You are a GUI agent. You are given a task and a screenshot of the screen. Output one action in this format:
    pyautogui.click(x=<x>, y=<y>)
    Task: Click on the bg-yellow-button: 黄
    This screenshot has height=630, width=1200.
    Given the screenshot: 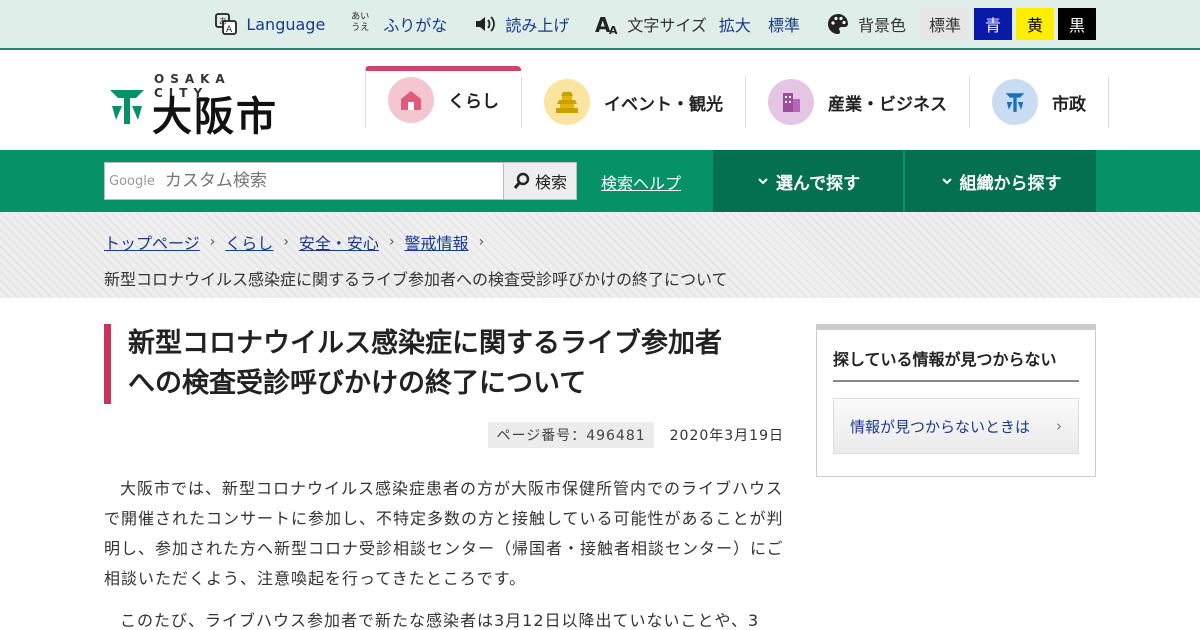 What is the action you would take?
    pyautogui.click(x=1035, y=24)
    